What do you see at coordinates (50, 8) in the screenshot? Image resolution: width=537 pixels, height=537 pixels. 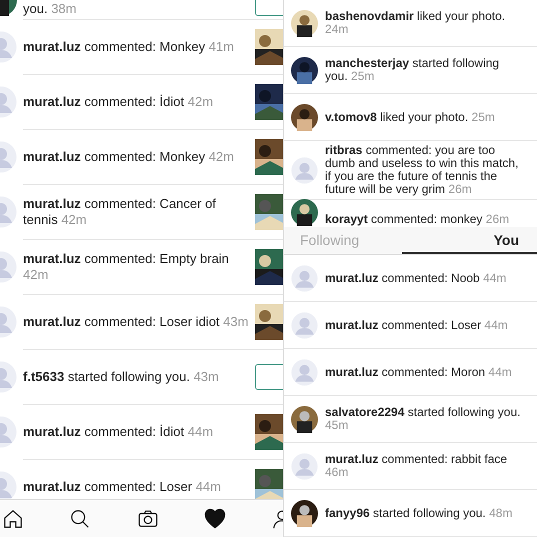 I see `notification-text: you. 38m` at bounding box center [50, 8].